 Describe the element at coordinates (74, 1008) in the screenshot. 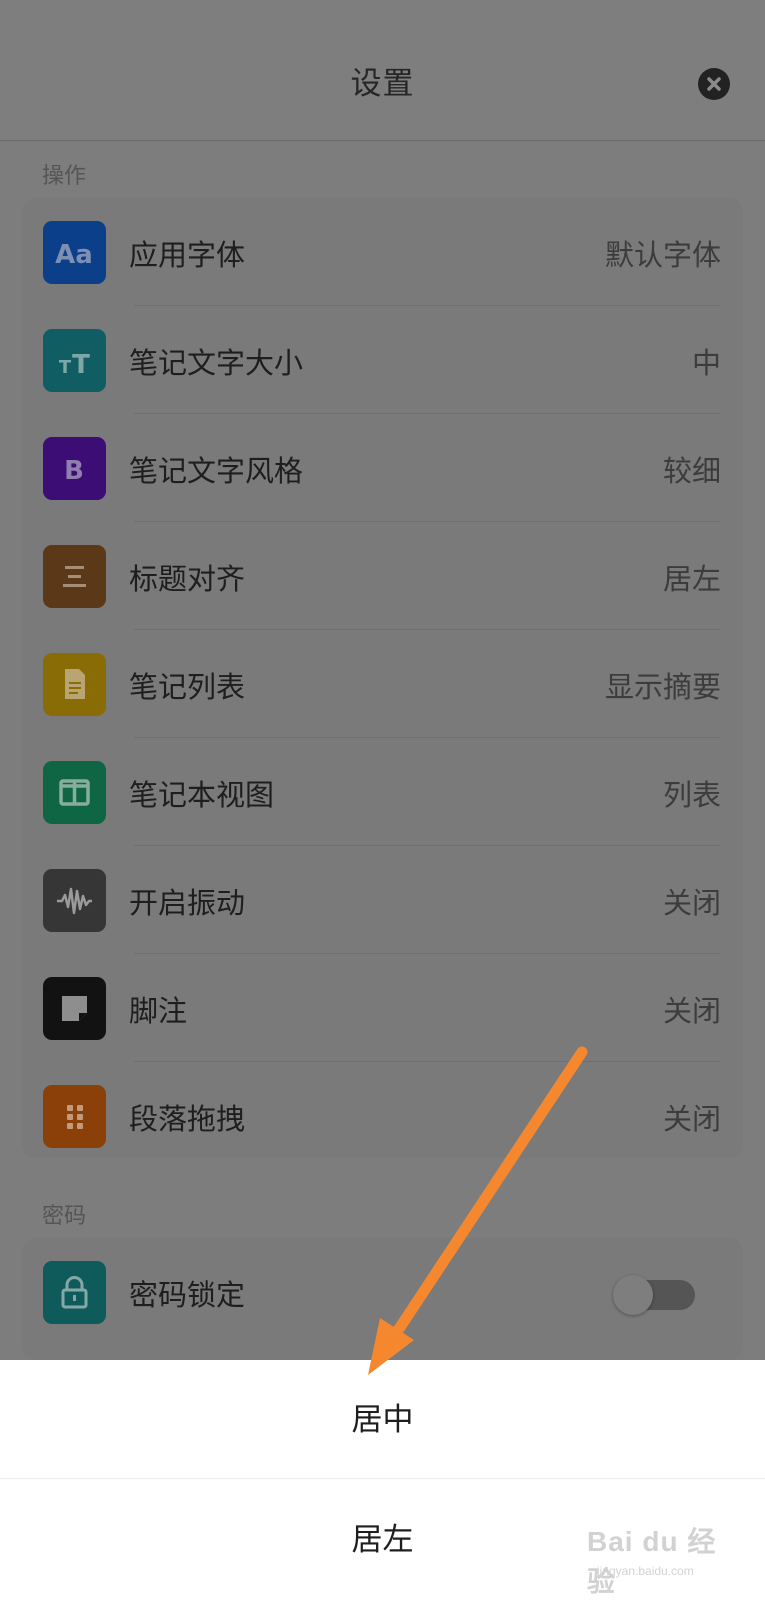

I see `note-icon` at that location.